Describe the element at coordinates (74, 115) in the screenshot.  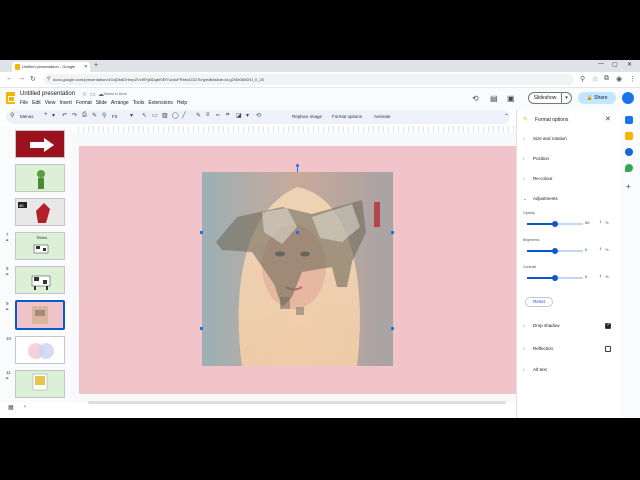
I see `redo-icon: ↷` at that location.